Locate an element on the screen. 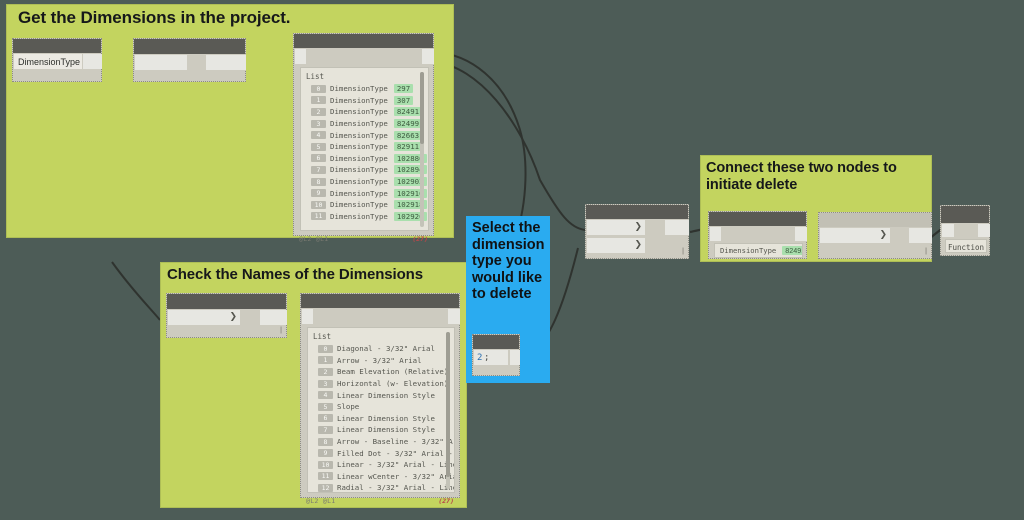 The width and height of the screenshot is (1024, 520). node-function: Function is located at coordinates (965, 230).